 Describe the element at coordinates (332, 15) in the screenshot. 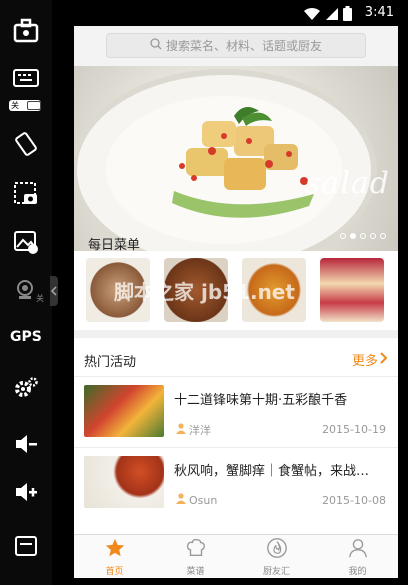

I see `signal-icon` at that location.